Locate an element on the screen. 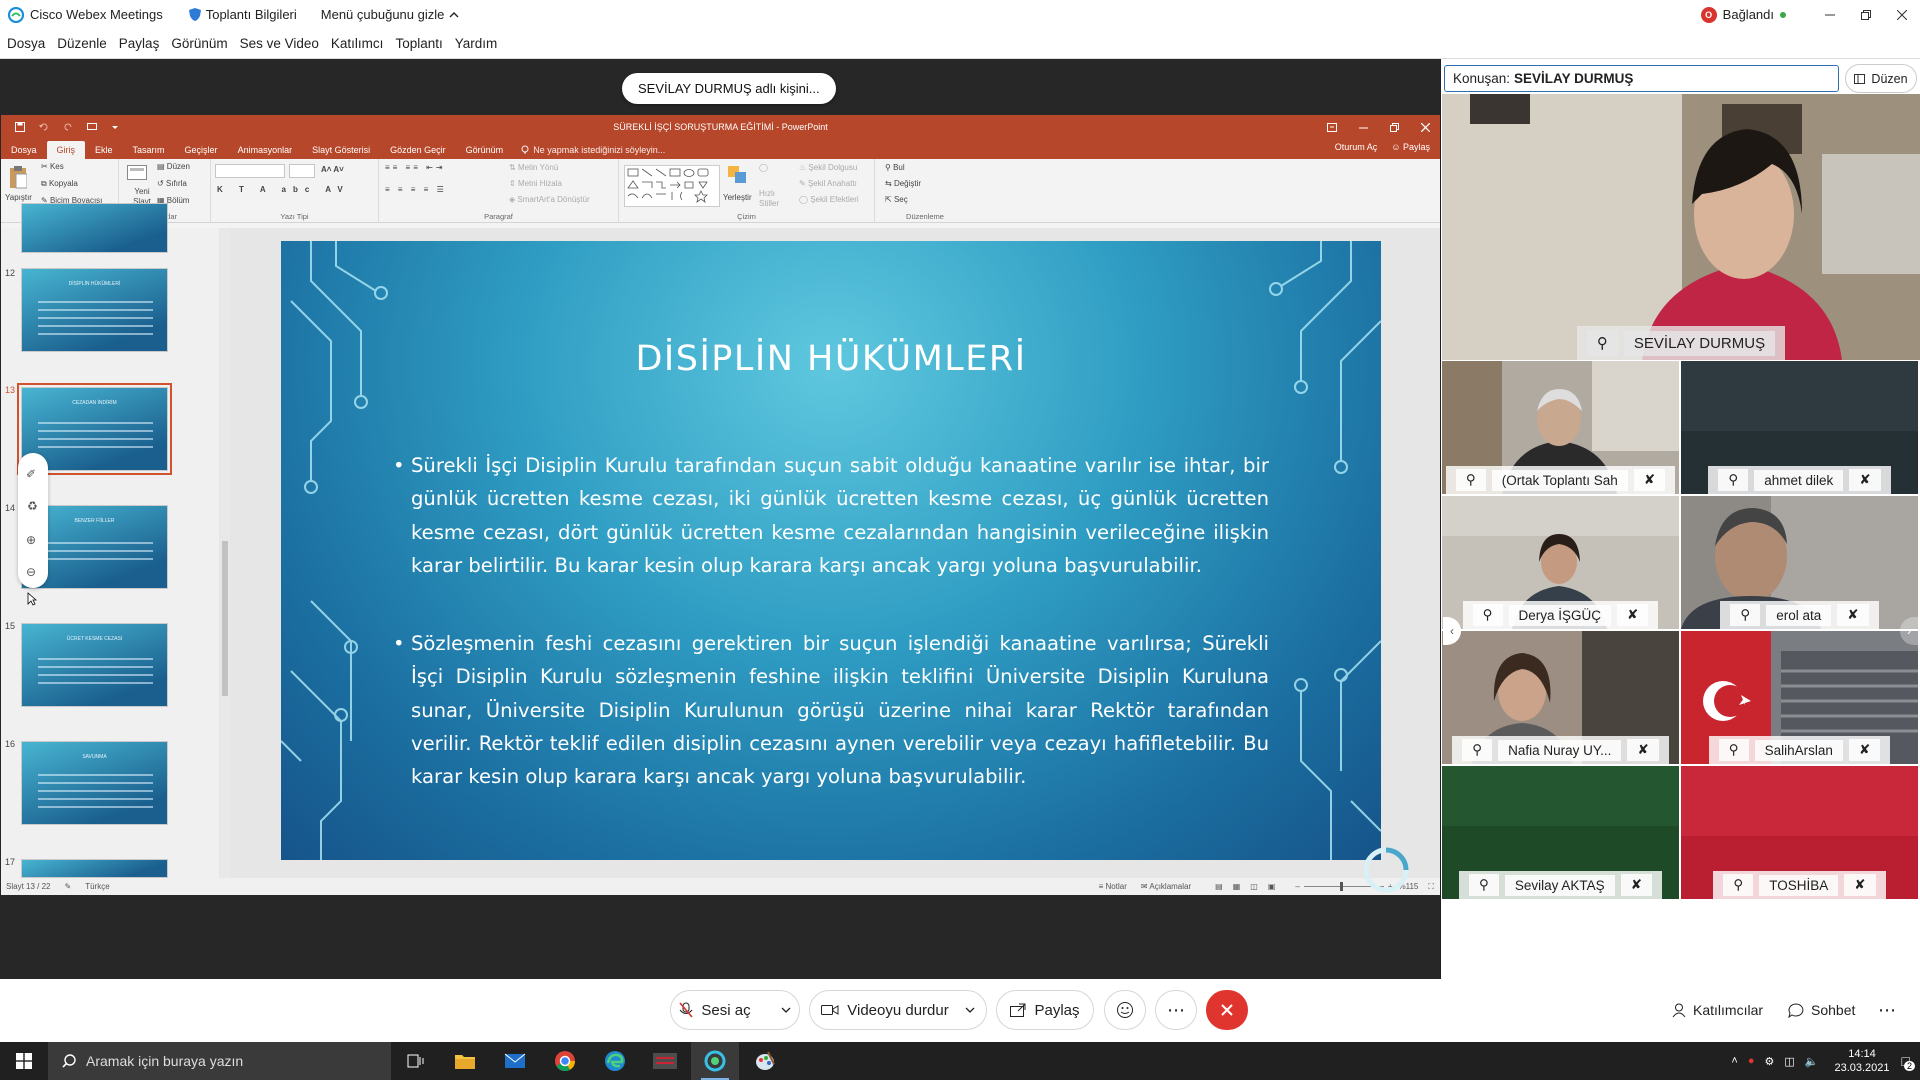  participant-tile-6: ⚲ SalihArslan ✘ is located at coordinates (1799, 697).